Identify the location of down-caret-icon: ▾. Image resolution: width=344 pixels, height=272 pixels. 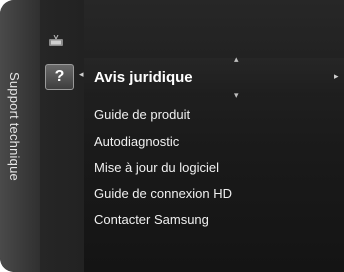
(236, 95).